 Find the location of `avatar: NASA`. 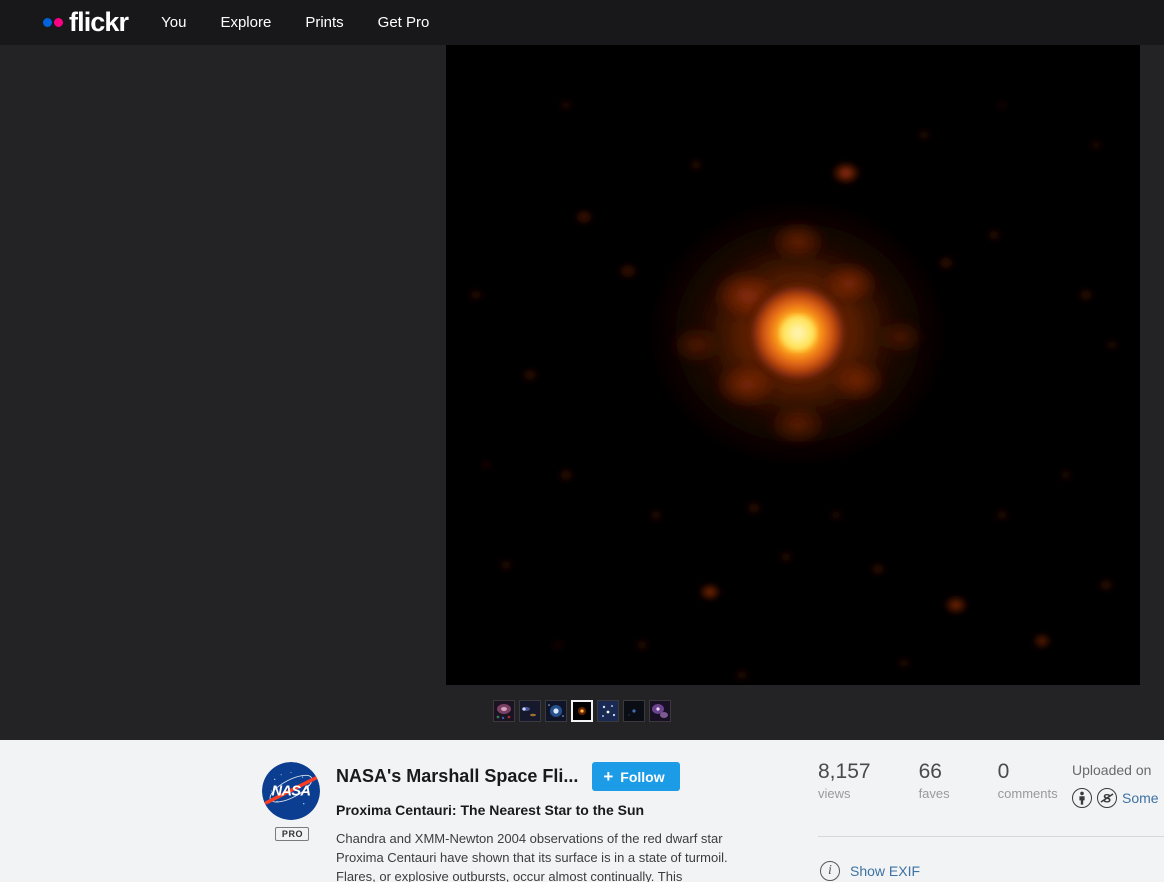

avatar: NASA is located at coordinates (291, 791).